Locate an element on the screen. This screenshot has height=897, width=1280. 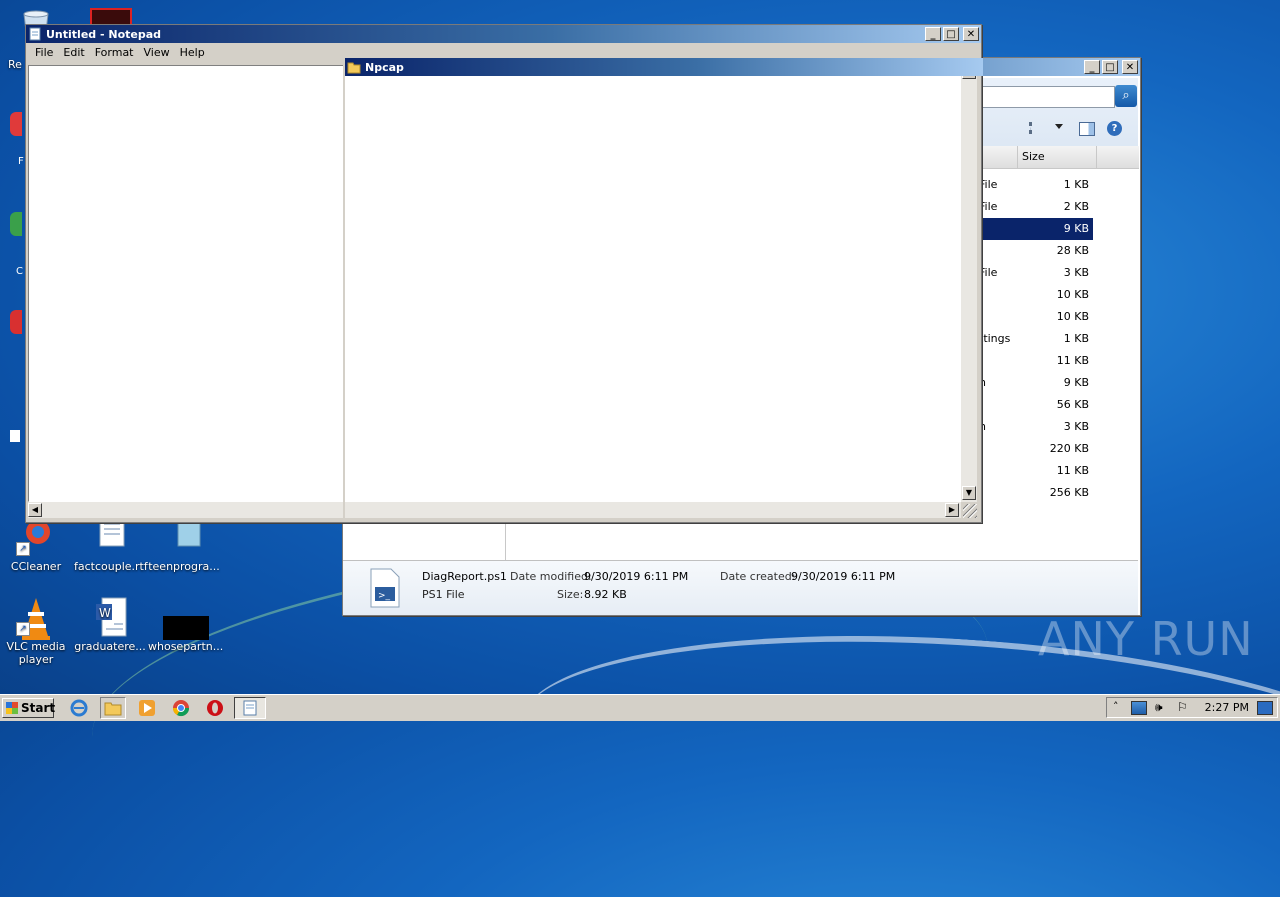
desktop-icon-vlc: ↗ VLC media player is located at coordinates (36, 631).